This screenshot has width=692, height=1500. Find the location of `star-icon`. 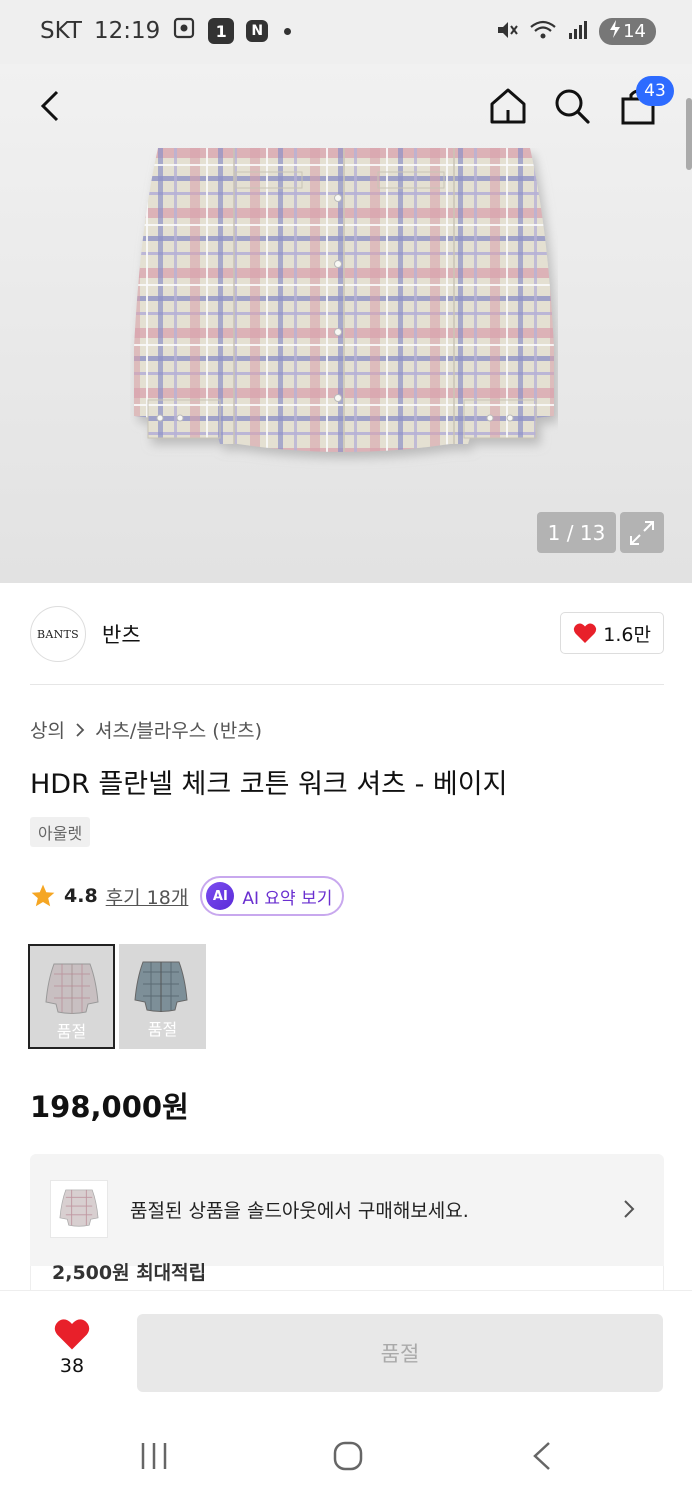

star-icon is located at coordinates (43, 895).